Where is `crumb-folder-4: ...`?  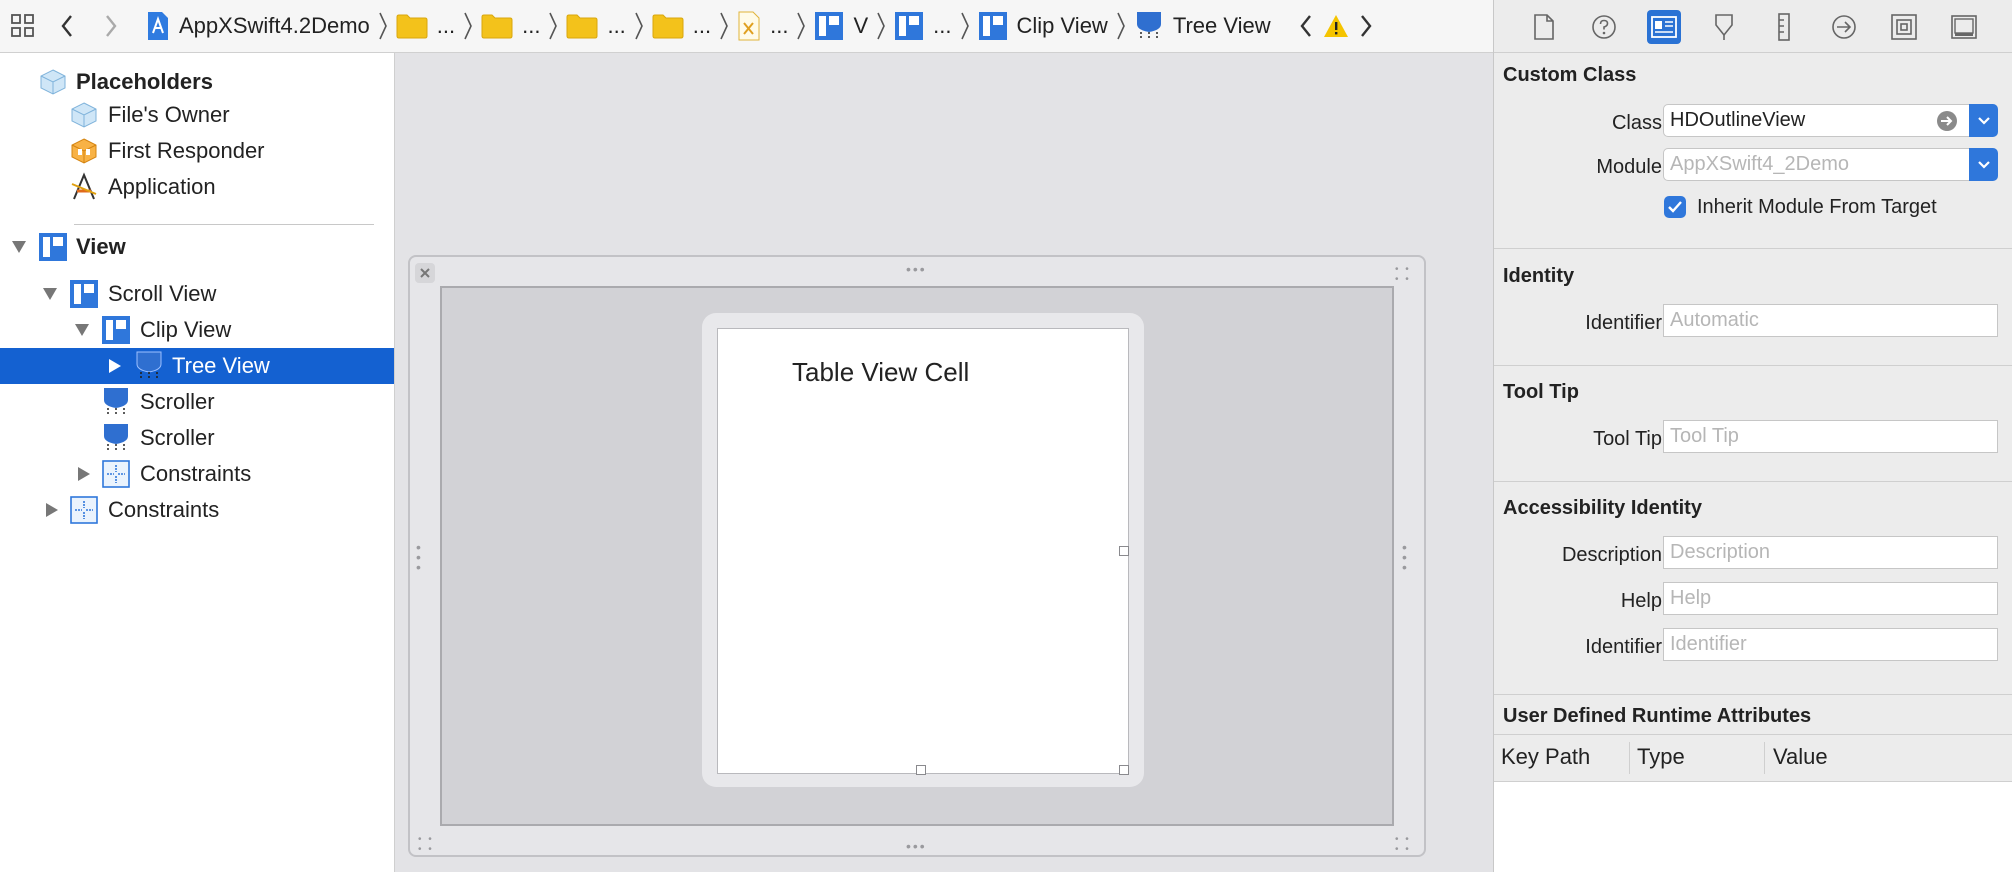
crumb-folder-4: ... is located at coordinates (681, 26).